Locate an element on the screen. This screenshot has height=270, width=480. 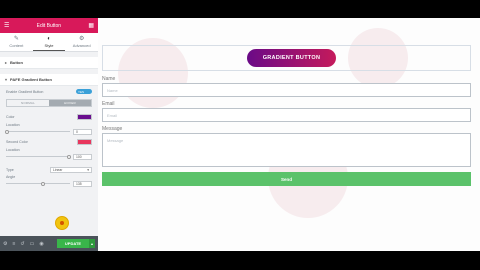
preview-eye-icon: ◉ is located at coordinates (41, 244).